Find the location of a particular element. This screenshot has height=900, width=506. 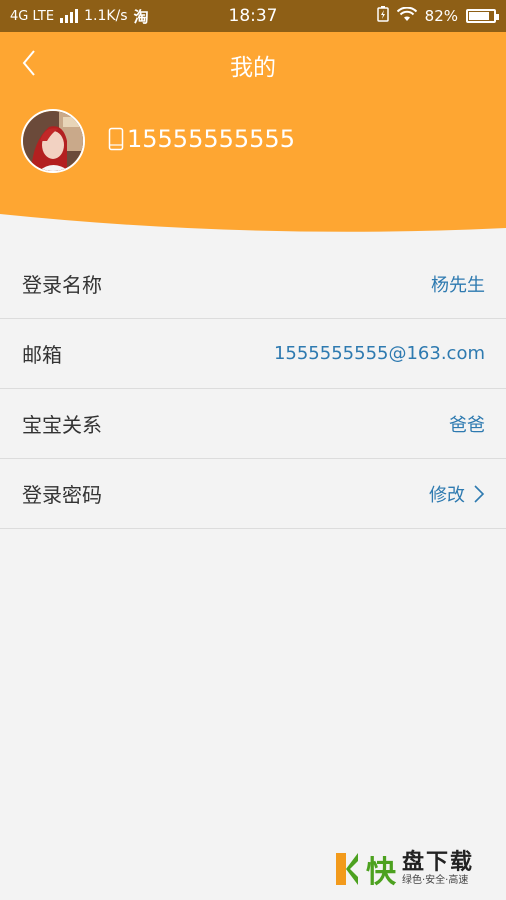

wifi-icon is located at coordinates (406, 16).